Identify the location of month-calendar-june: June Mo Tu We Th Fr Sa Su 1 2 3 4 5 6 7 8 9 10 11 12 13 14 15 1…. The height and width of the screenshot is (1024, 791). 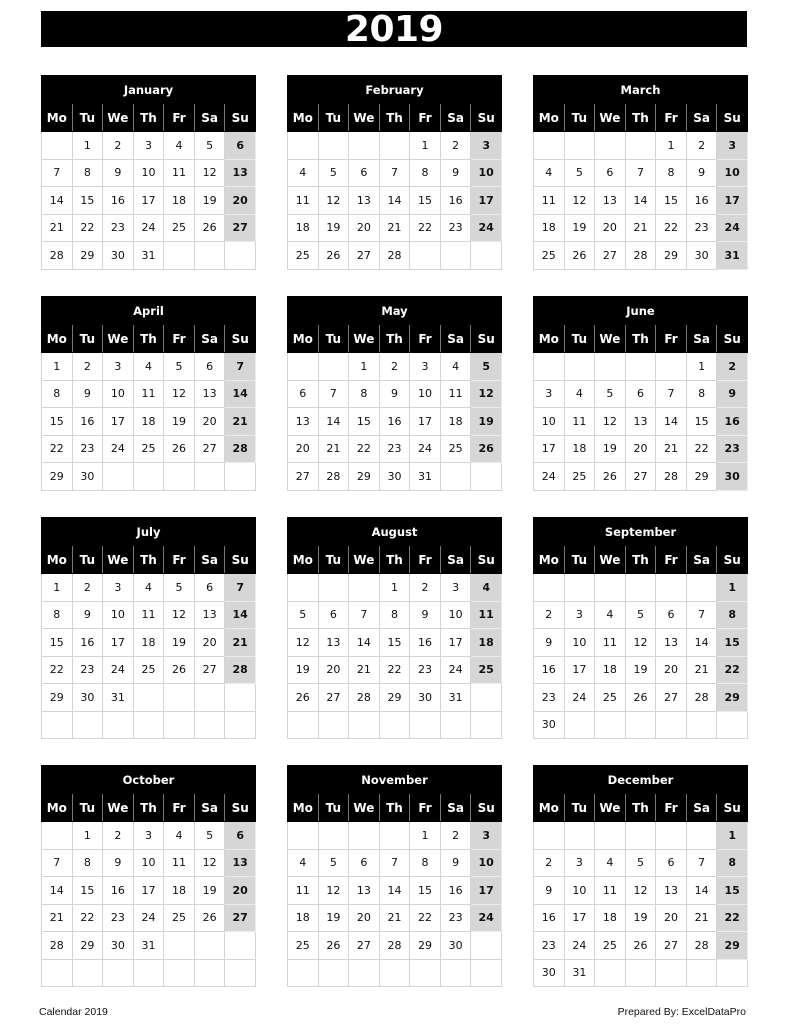
(640, 393).